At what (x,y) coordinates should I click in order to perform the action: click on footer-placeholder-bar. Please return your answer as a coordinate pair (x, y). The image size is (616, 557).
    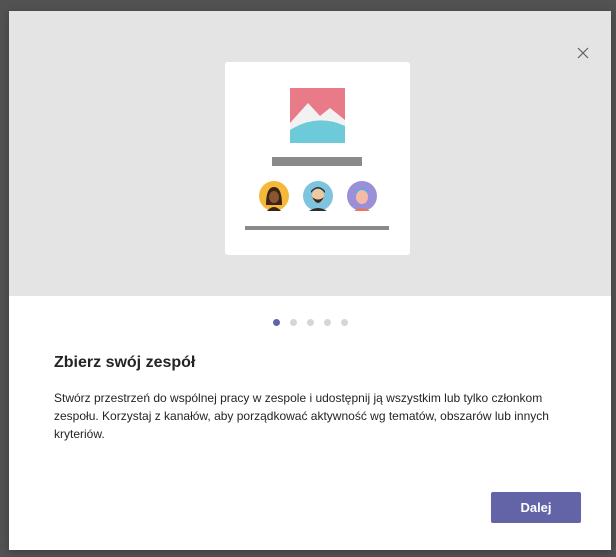
    Looking at the image, I should click on (317, 228).